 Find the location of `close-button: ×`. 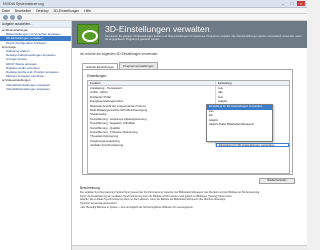

close-button: × is located at coordinates (301, 3).